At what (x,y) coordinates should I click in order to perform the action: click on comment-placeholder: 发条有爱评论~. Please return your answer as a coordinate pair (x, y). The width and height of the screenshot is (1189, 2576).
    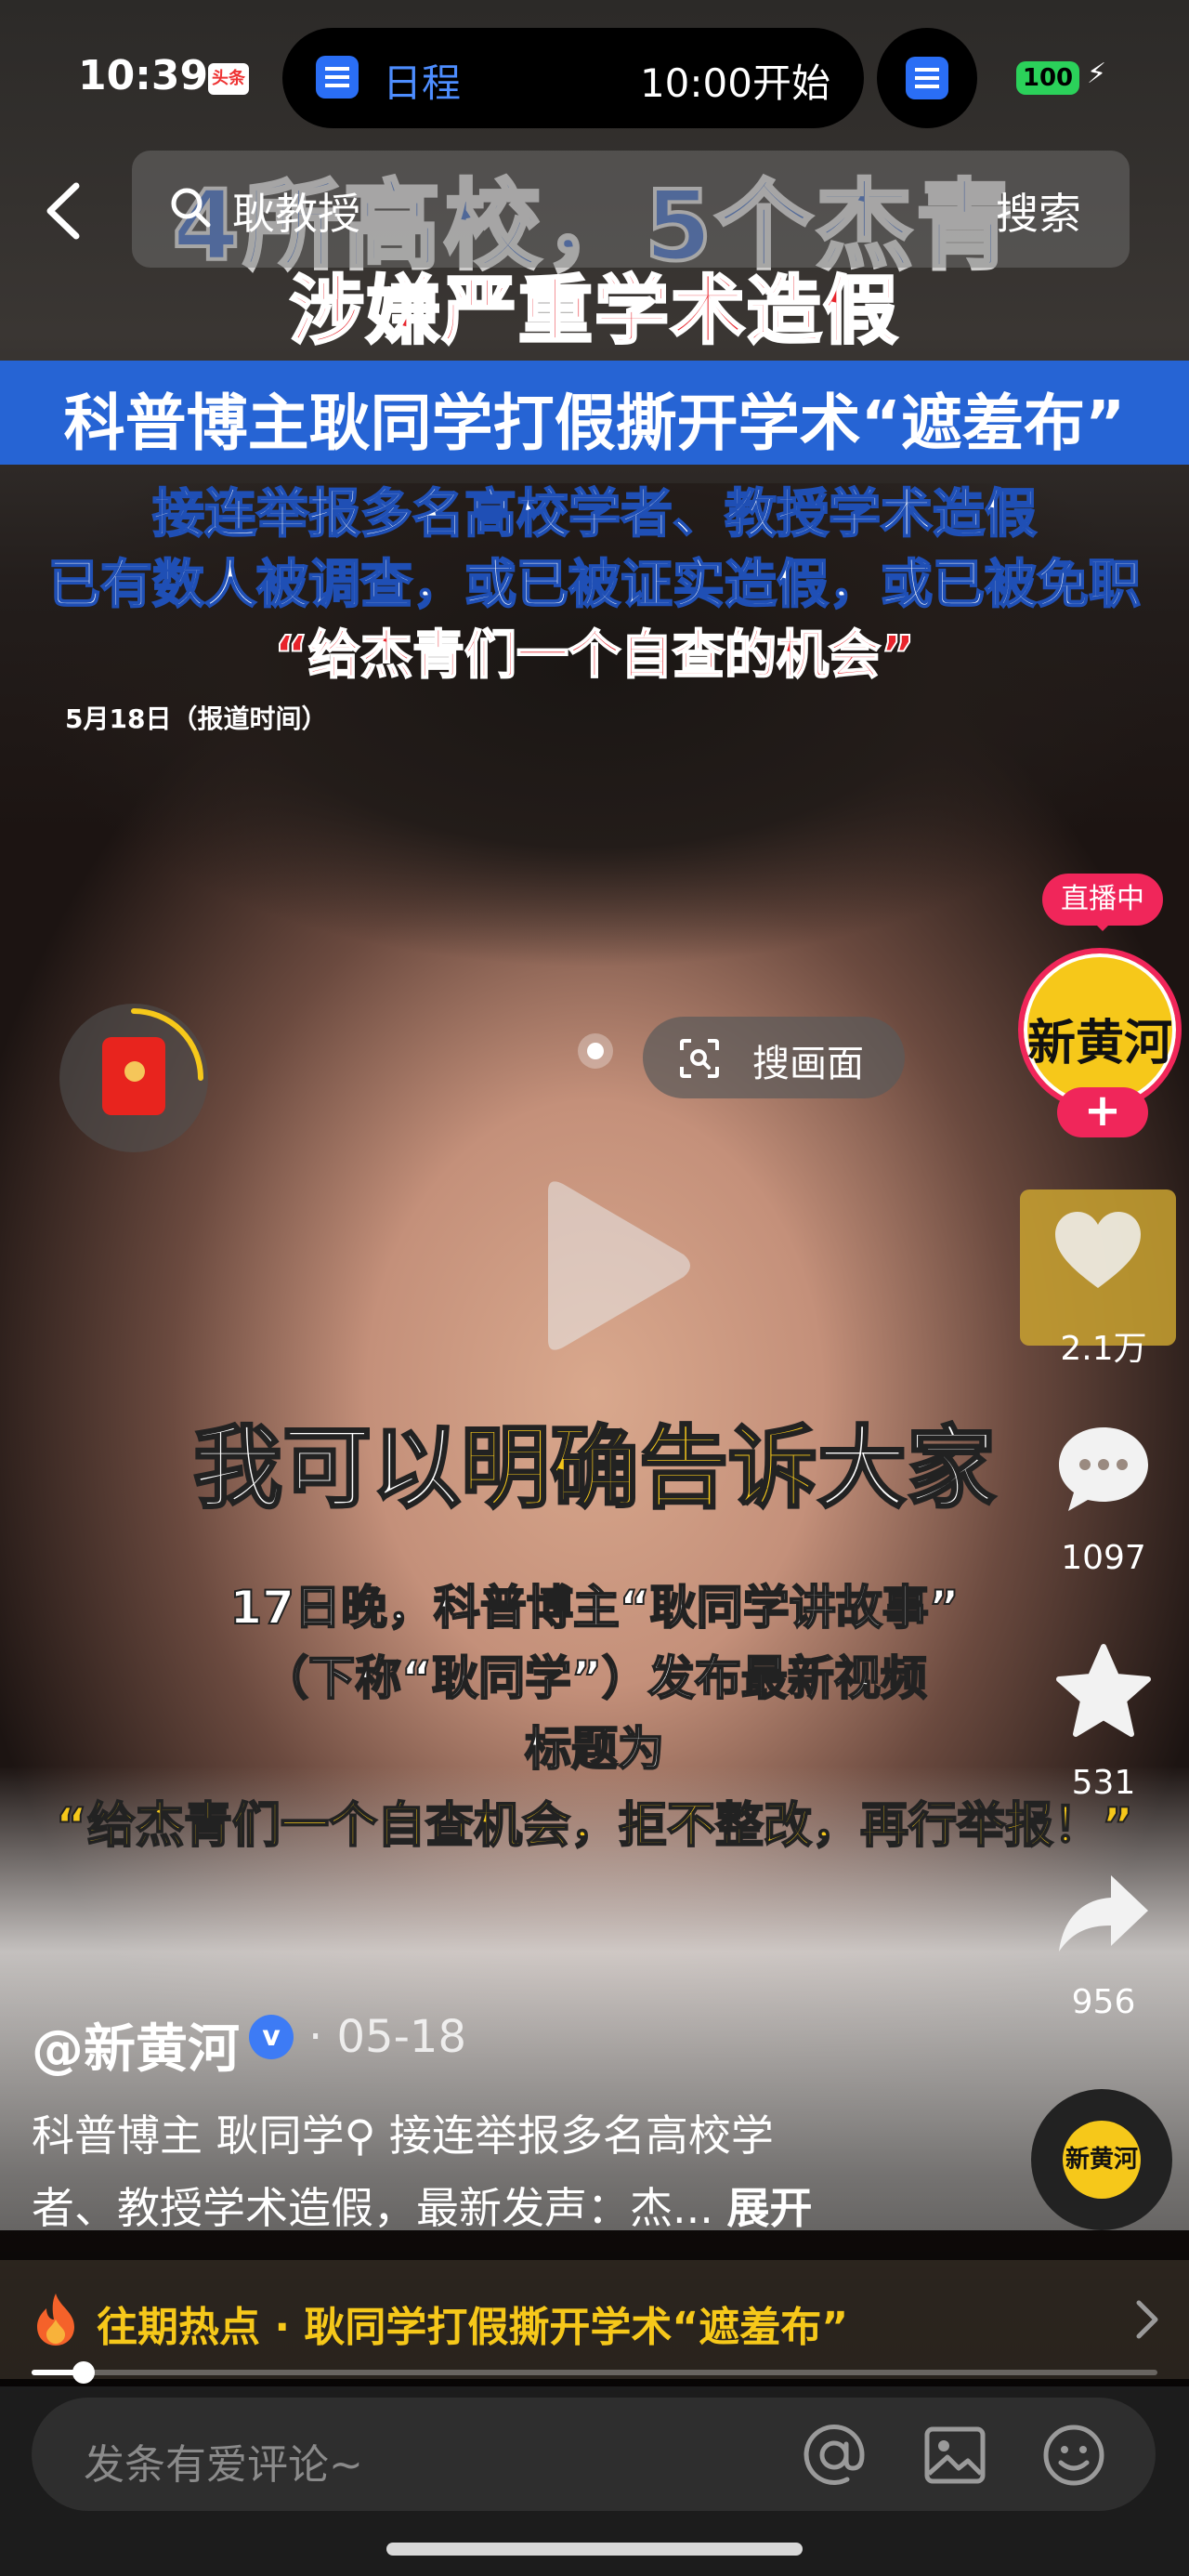
    Looking at the image, I should click on (224, 2465).